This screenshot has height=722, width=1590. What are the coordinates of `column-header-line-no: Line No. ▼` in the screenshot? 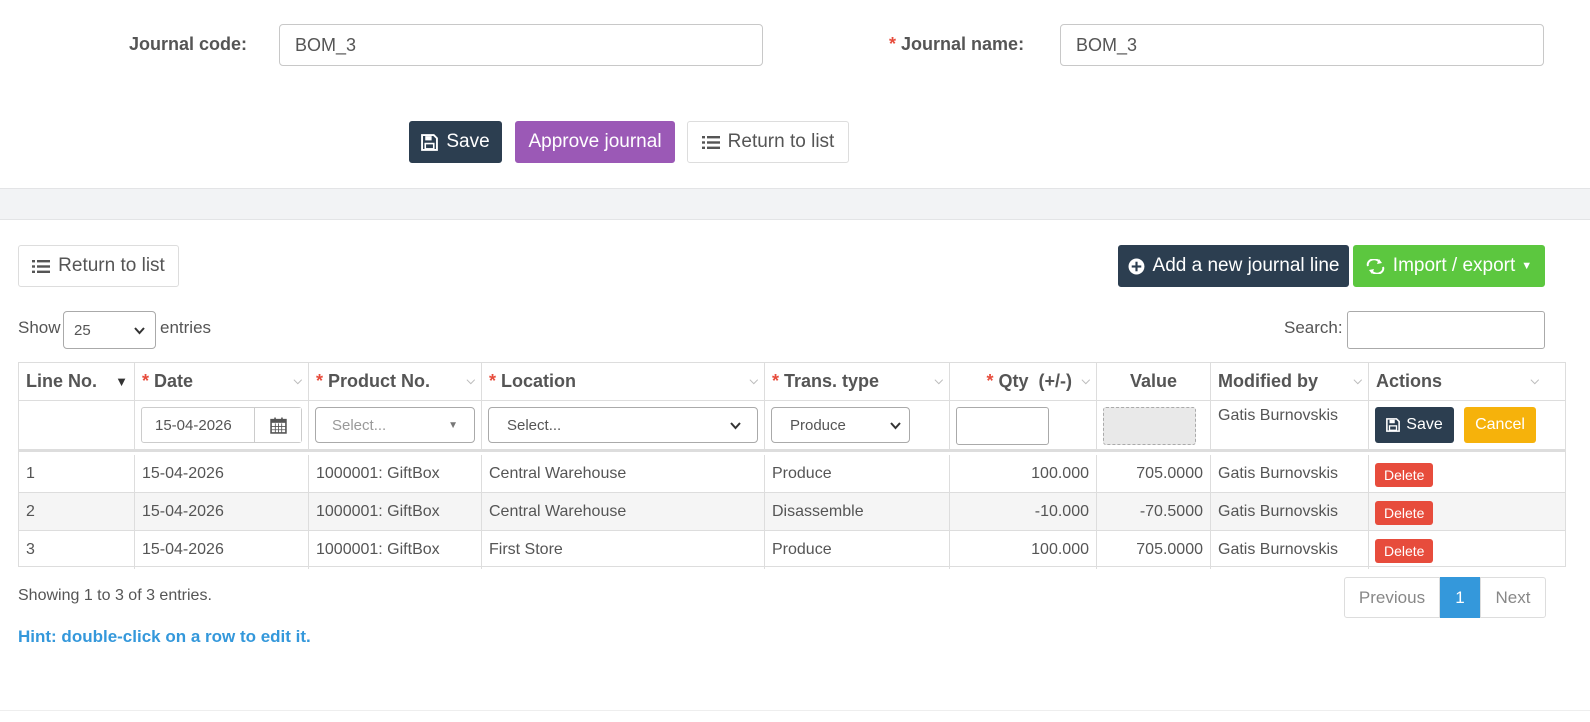 It's located at (77, 381).